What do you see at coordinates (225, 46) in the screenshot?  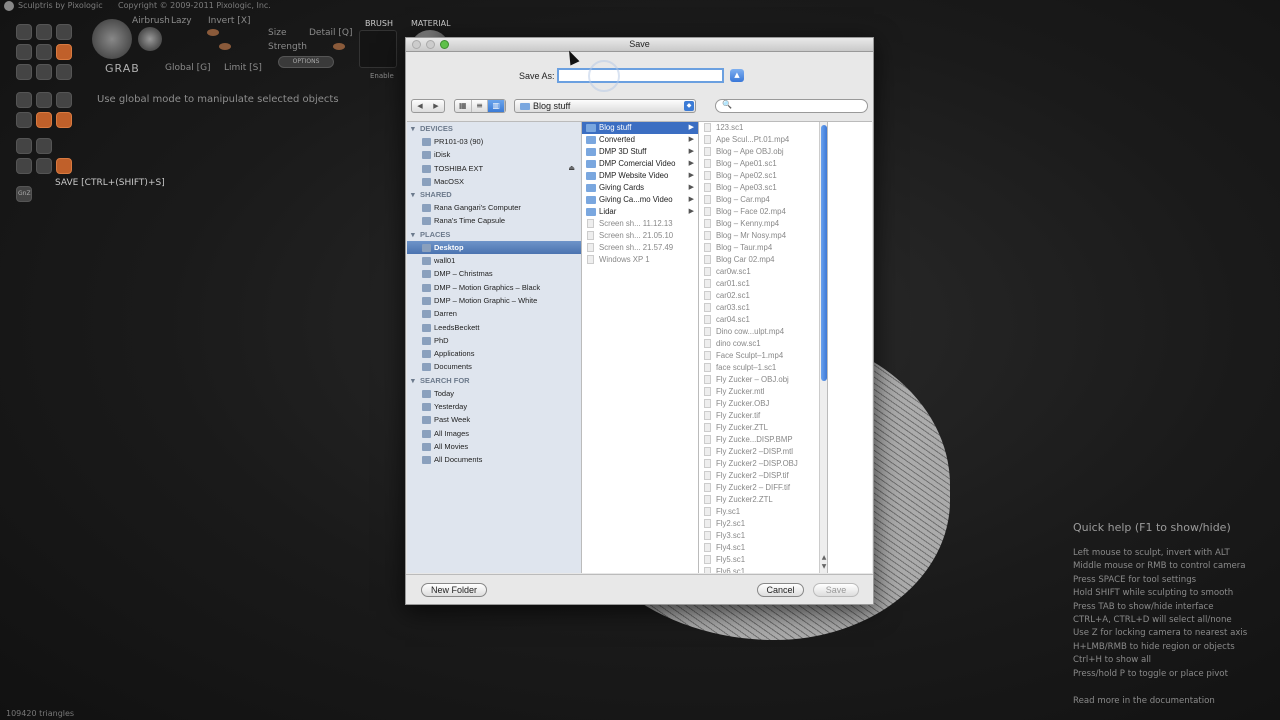 I see `strength-slider` at bounding box center [225, 46].